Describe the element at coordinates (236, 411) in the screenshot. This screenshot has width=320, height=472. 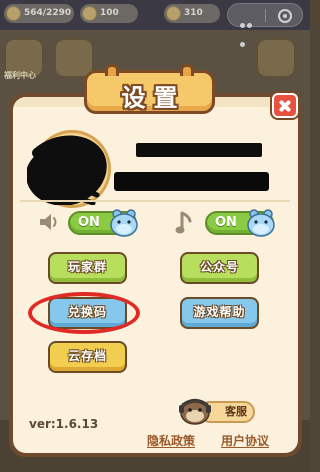
I see `customer-service-label: 客服` at that location.